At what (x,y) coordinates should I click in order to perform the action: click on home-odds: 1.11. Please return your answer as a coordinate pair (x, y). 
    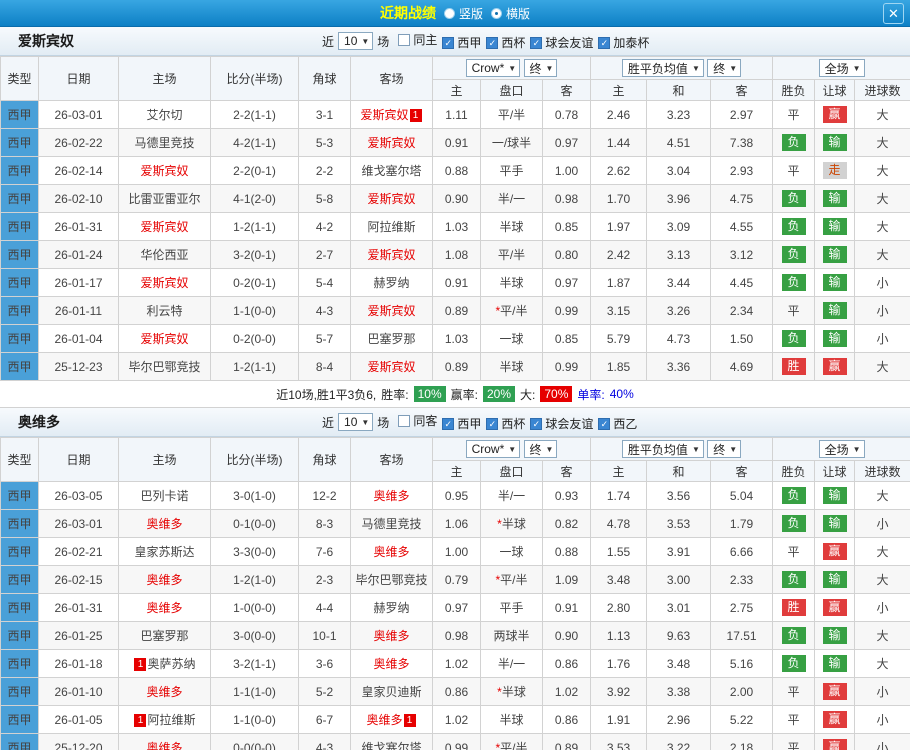
    Looking at the image, I should click on (456, 114).